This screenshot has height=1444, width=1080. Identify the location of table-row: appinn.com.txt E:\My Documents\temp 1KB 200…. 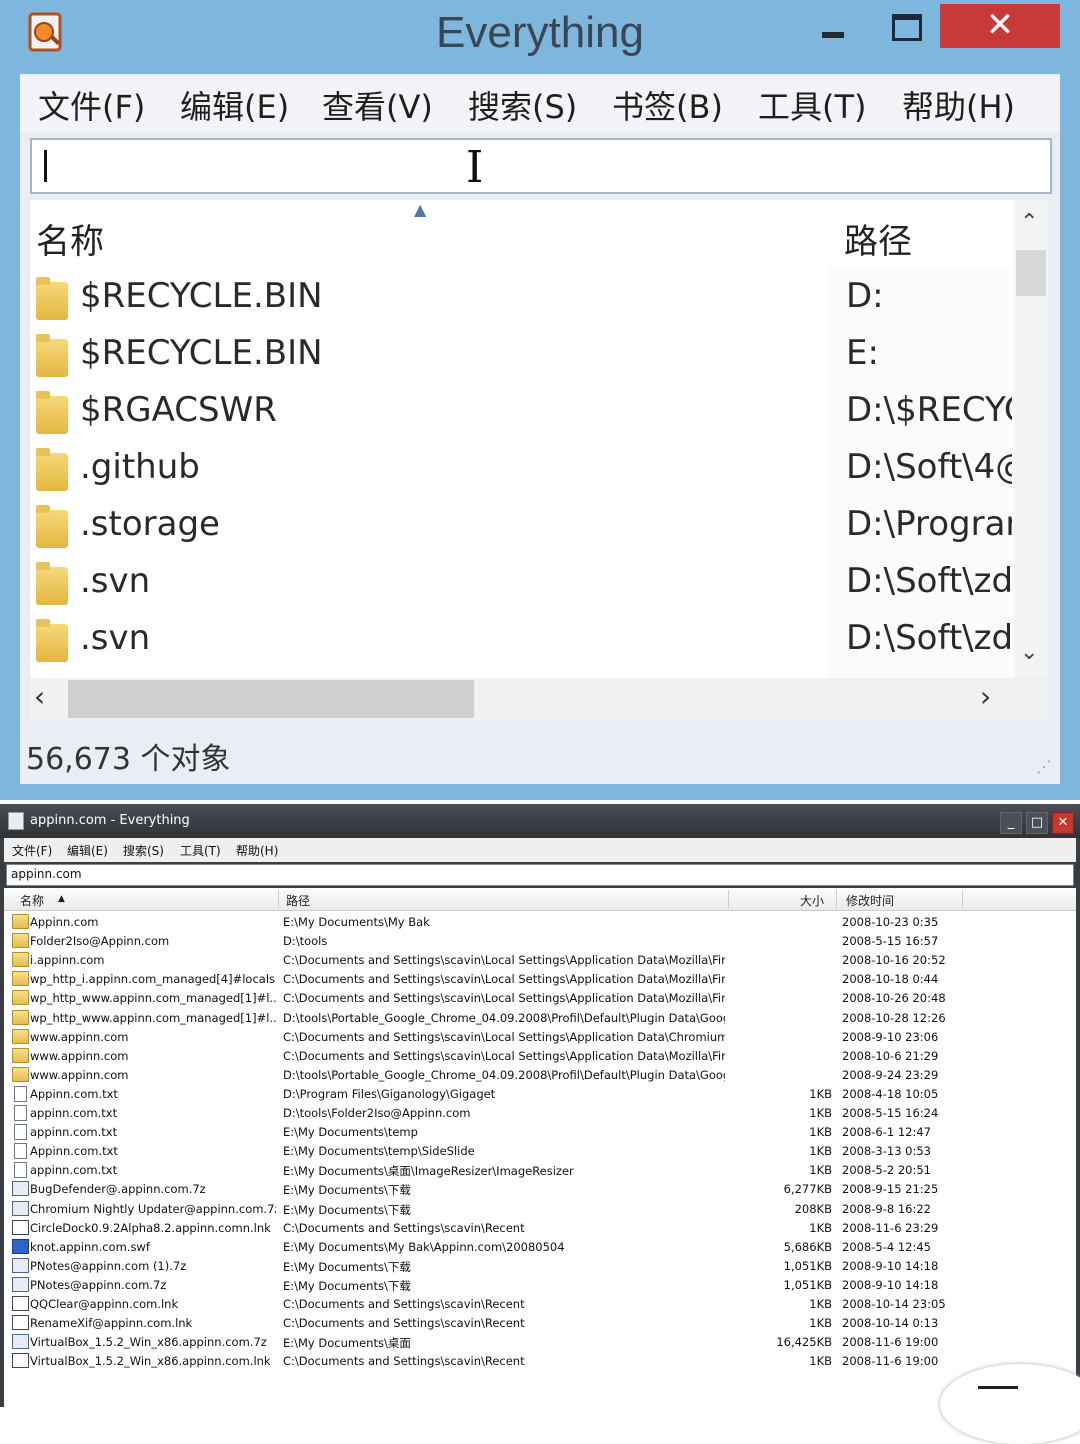
(540, 1131).